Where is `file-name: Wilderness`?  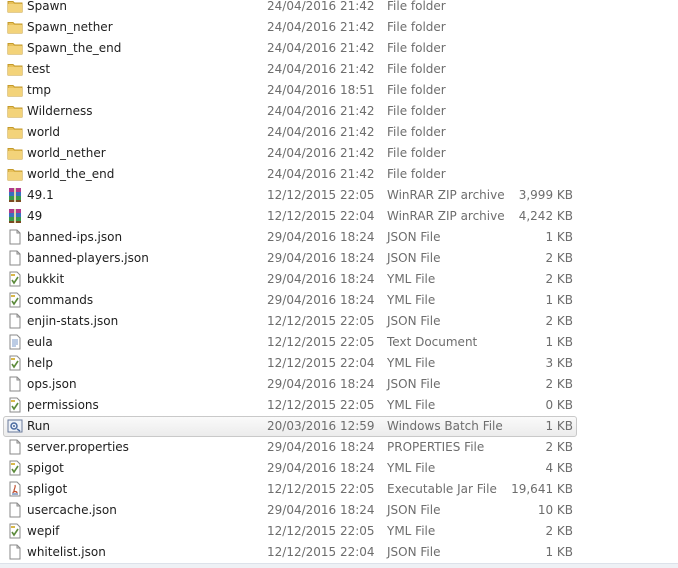
file-name: Wilderness is located at coordinates (60, 111).